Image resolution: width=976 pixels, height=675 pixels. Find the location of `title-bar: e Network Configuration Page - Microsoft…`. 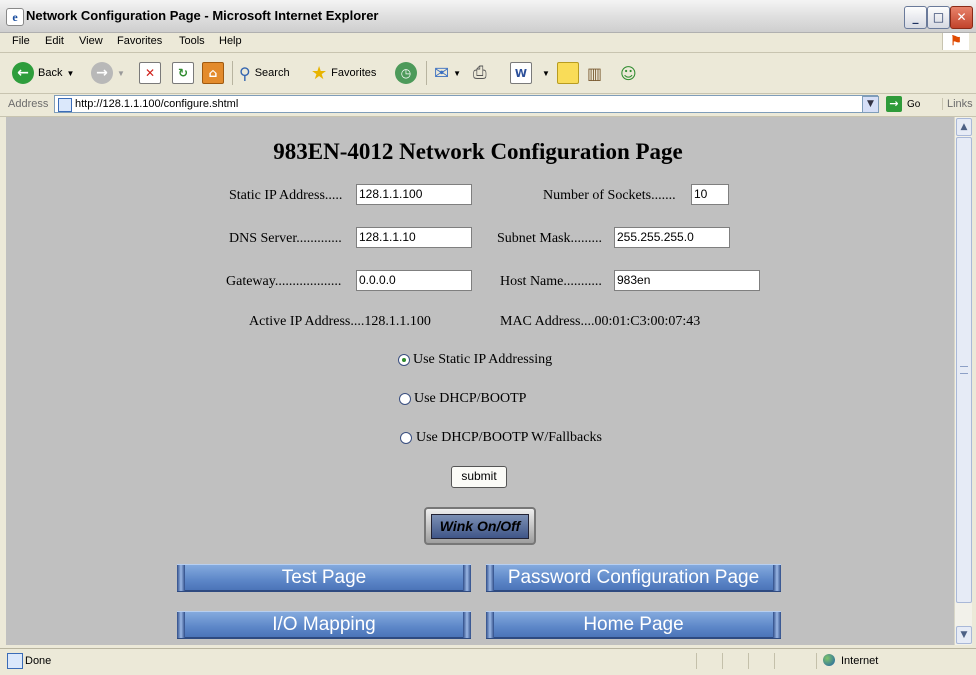

title-bar: e Network Configuration Page - Microsoft… is located at coordinates (488, 16).